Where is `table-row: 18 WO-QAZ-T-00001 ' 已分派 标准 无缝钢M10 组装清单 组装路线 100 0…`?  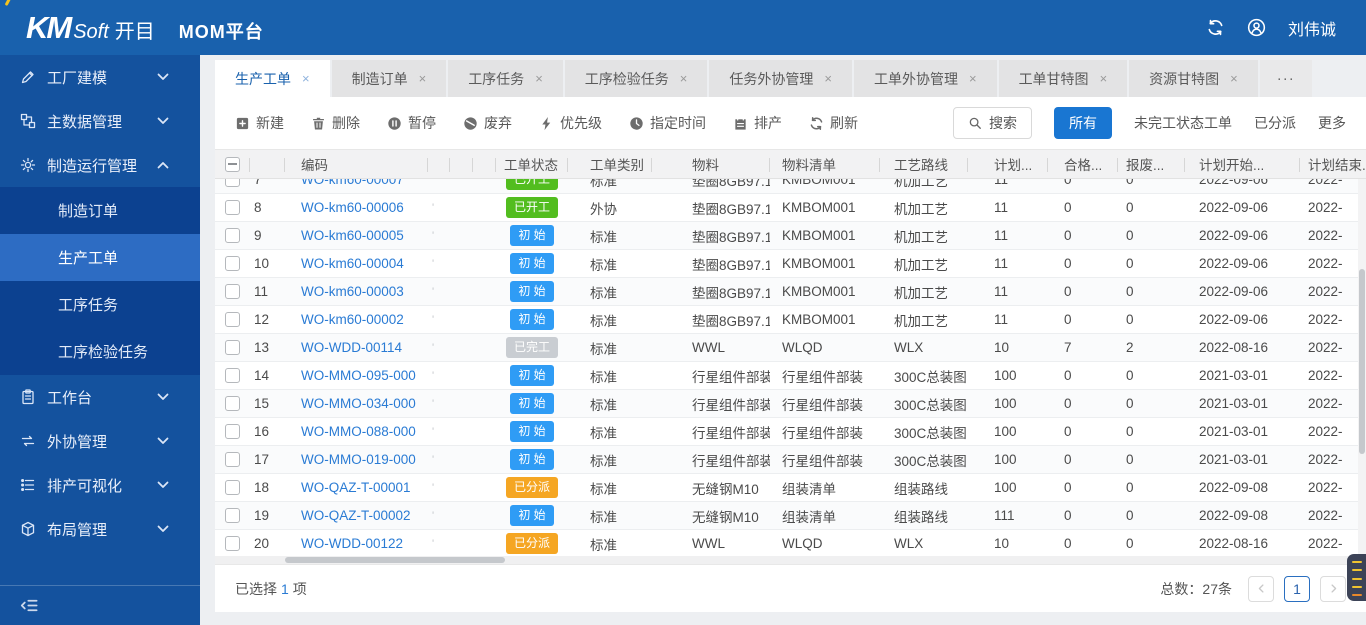
table-row: 18 WO-QAZ-T-00001 ' 已分派 标准 无缝钢M10 组装清单 组装路线 100 0… is located at coordinates (790, 488).